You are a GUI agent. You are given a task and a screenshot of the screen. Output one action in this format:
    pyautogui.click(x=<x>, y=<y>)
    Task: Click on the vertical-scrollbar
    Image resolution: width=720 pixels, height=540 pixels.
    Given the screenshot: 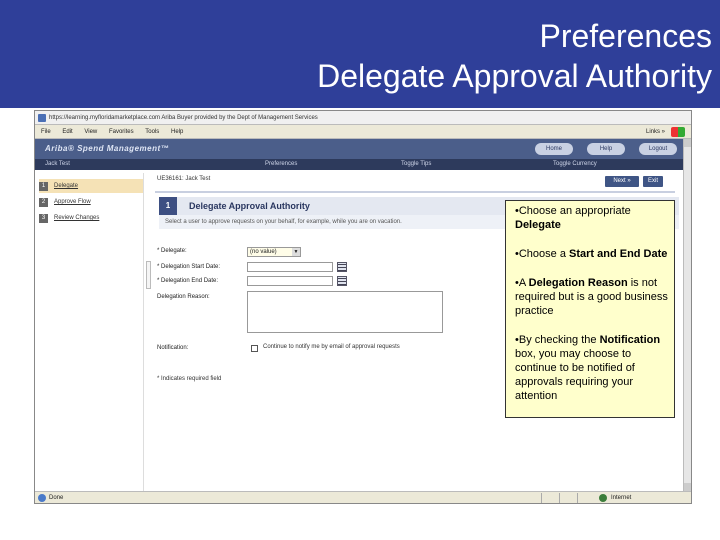 What is the action you would take?
    pyautogui.click(x=687, y=315)
    